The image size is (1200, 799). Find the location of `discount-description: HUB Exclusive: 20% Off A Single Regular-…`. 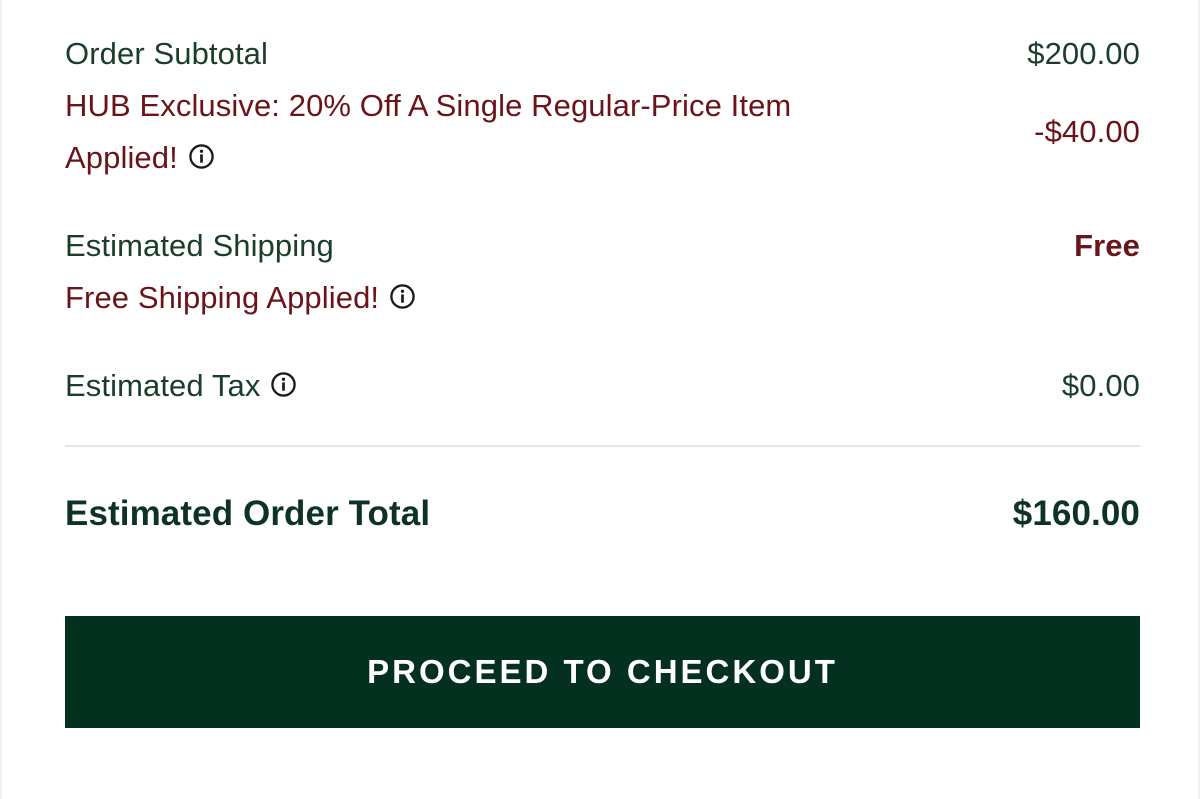

discount-description: HUB Exclusive: 20% Off A Single Regular-… is located at coordinates (428, 105).